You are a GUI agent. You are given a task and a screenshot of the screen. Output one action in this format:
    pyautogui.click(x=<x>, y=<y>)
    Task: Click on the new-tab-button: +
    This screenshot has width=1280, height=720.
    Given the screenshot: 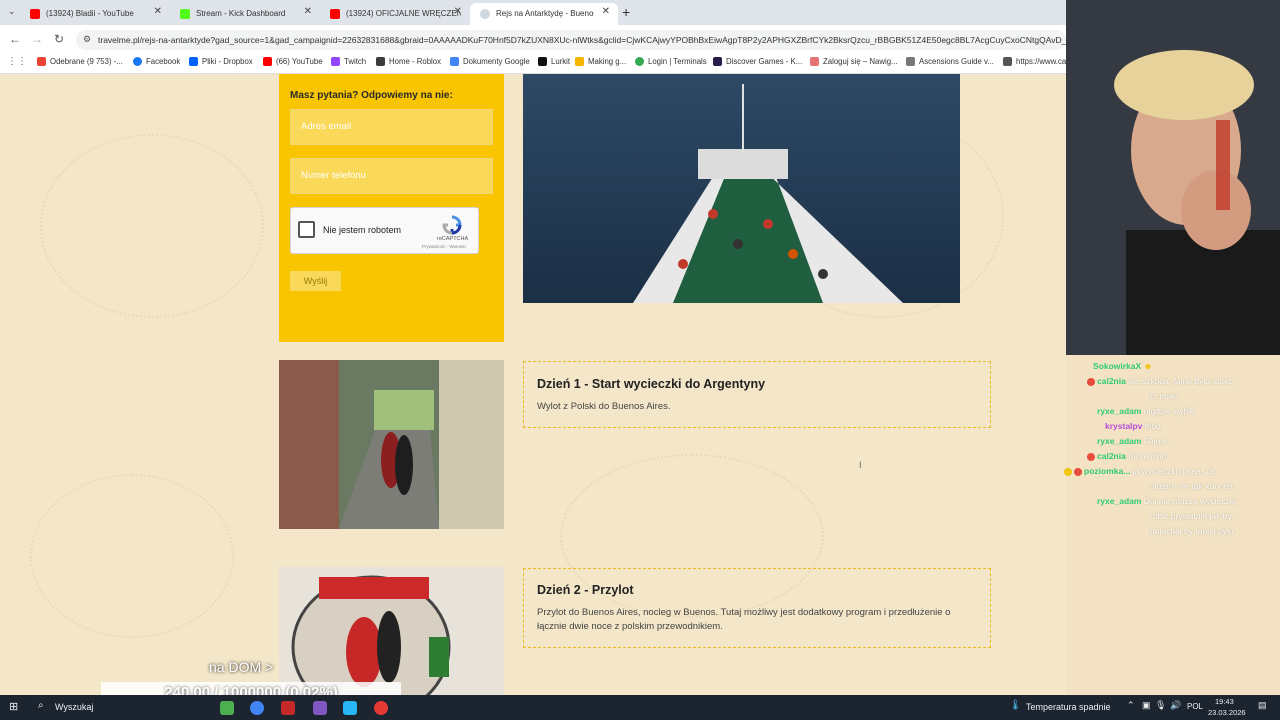 What is the action you would take?
    pyautogui.click(x=626, y=12)
    